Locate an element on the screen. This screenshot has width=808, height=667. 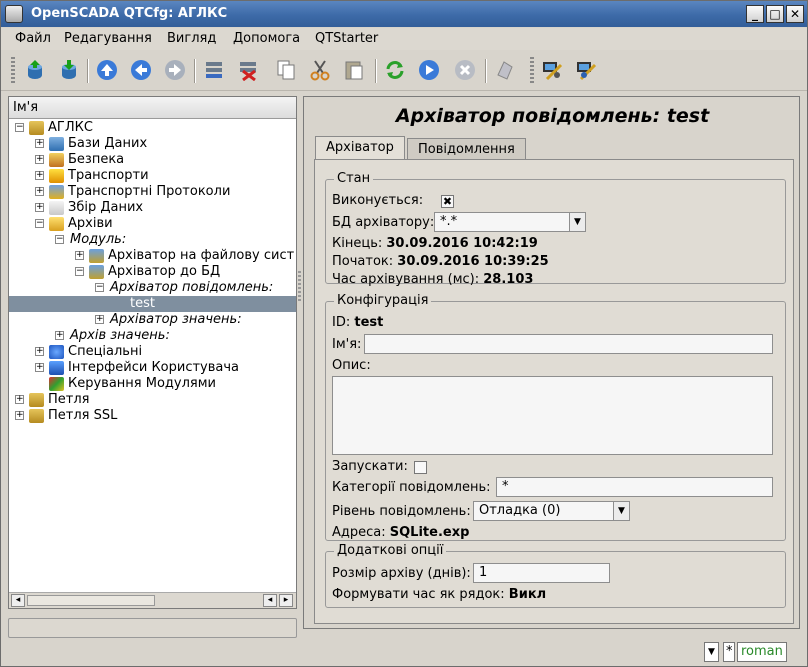
tree-item: + Архів значень: is located at coordinates (152, 336).